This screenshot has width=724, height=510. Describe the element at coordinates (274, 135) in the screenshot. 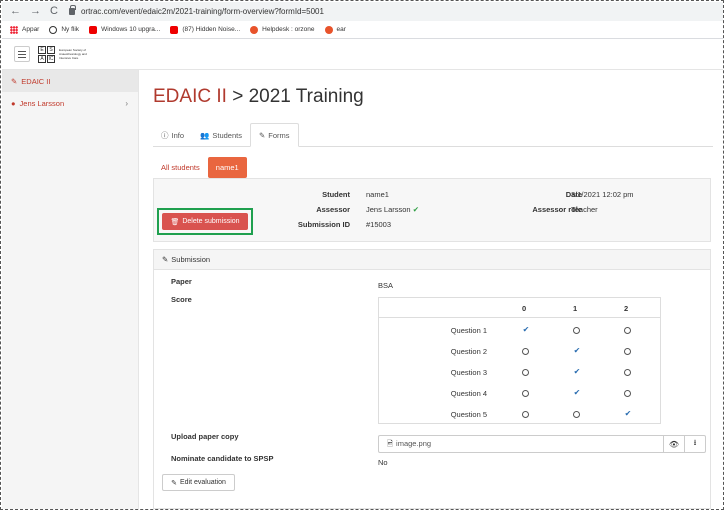

I see `tab-forms: ✎ Forms` at that location.